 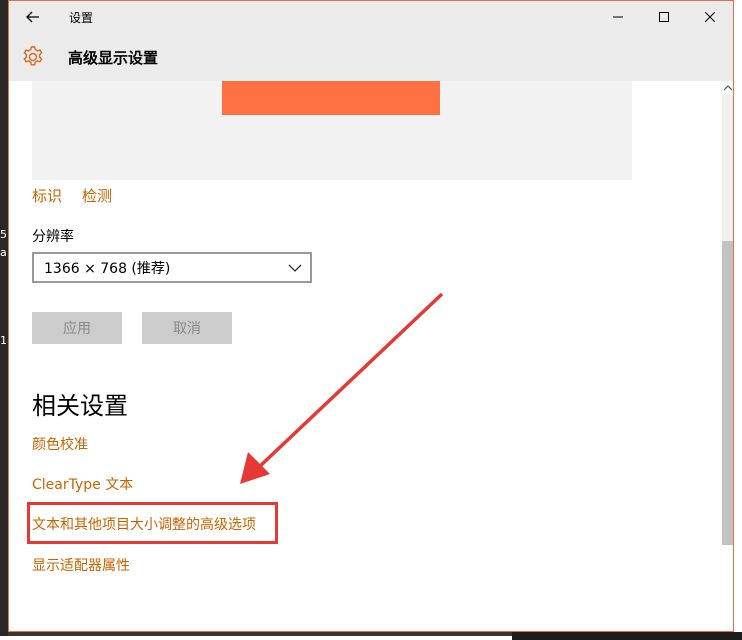 What do you see at coordinates (295, 268) in the screenshot?
I see `chevron-down-icon` at bounding box center [295, 268].